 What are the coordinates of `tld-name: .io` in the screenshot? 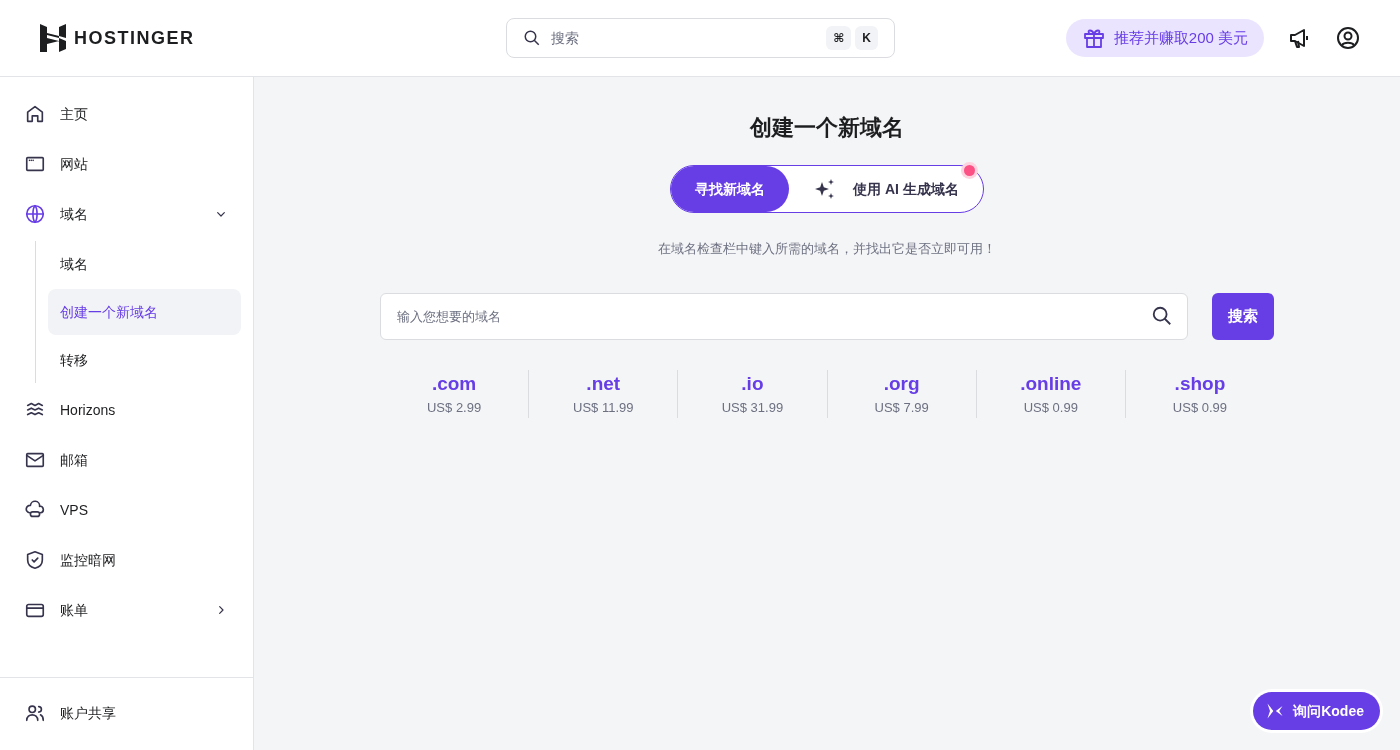 It's located at (752, 383).